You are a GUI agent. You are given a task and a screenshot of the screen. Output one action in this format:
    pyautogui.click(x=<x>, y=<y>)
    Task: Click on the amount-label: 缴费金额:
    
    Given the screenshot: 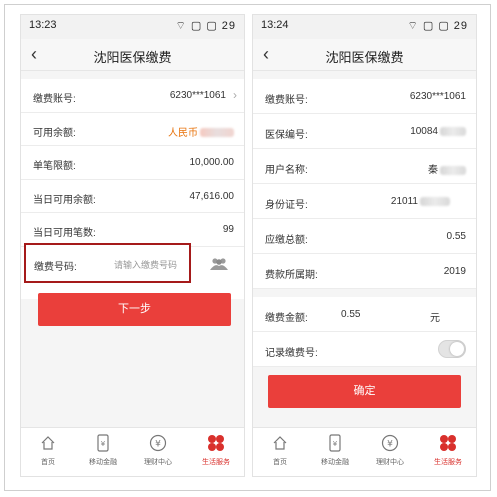 What is the action you would take?
    pyautogui.click(x=286, y=318)
    